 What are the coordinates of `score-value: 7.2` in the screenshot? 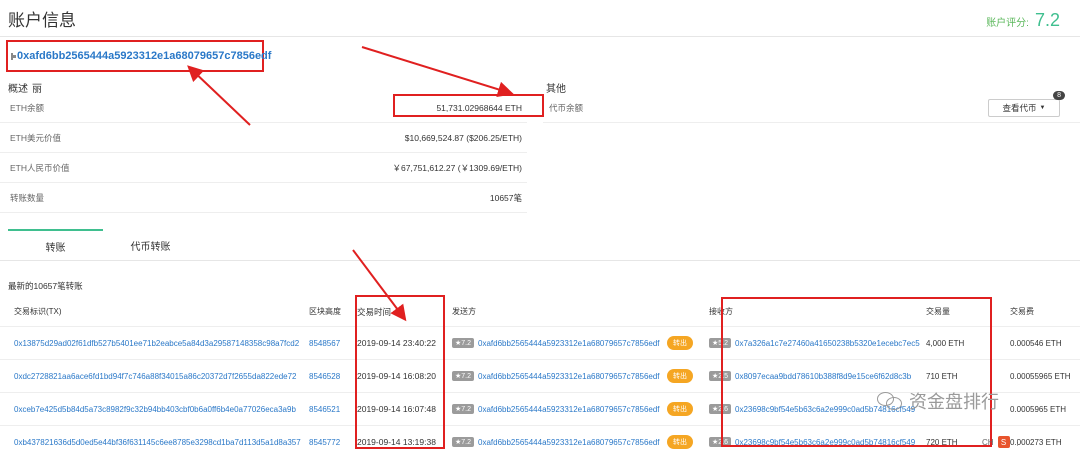 It's located at (1047, 20).